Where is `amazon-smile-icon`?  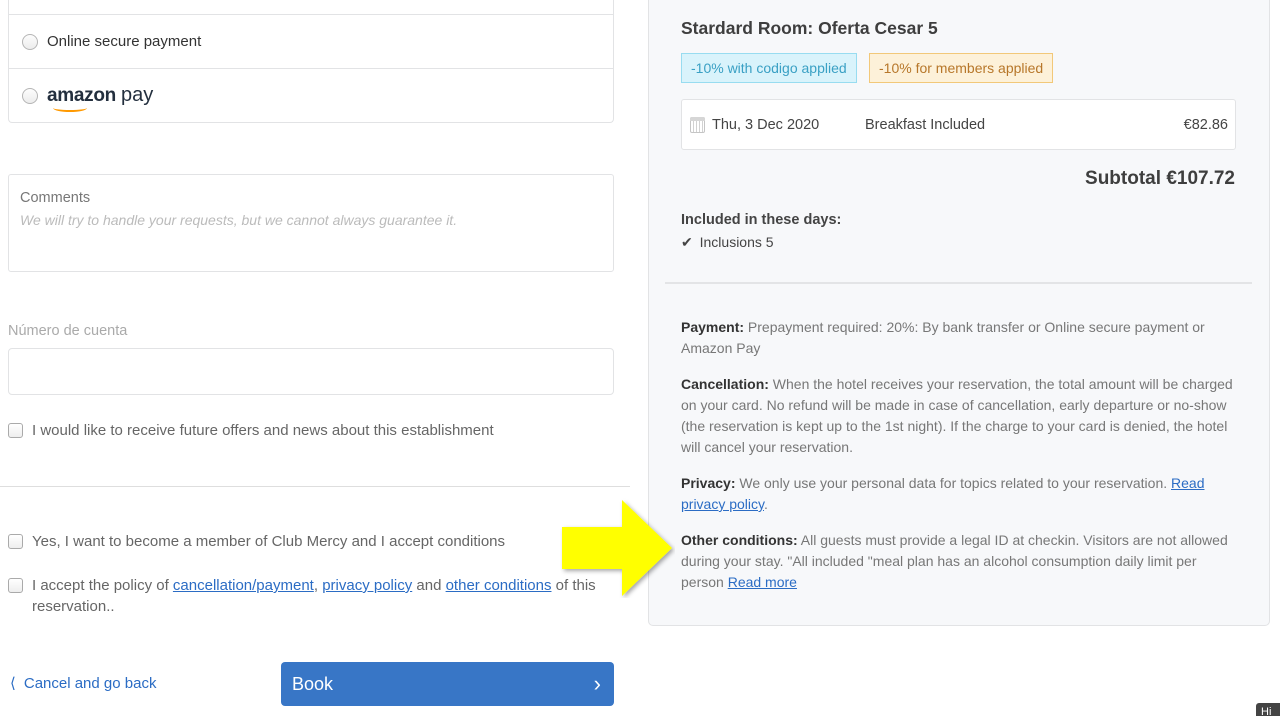
amazon-smile-icon is located at coordinates (70, 108).